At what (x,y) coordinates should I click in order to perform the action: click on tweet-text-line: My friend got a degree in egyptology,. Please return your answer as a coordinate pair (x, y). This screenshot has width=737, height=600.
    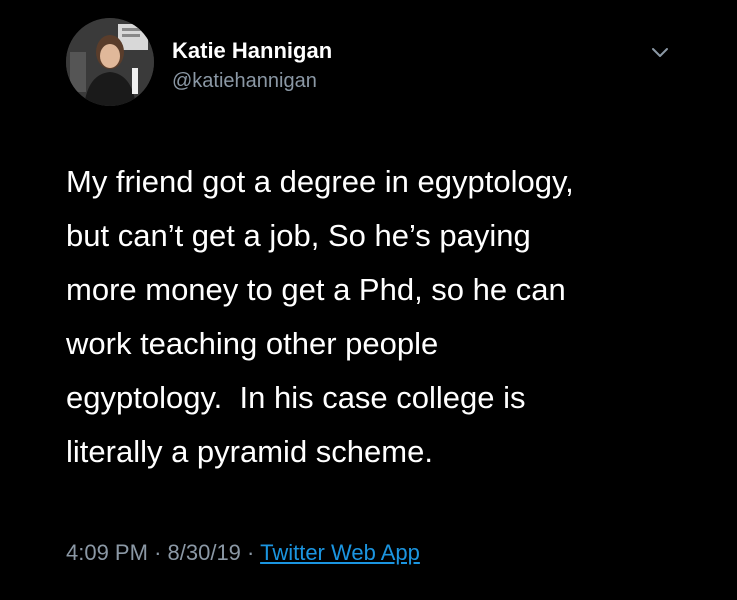
    Looking at the image, I should click on (320, 181).